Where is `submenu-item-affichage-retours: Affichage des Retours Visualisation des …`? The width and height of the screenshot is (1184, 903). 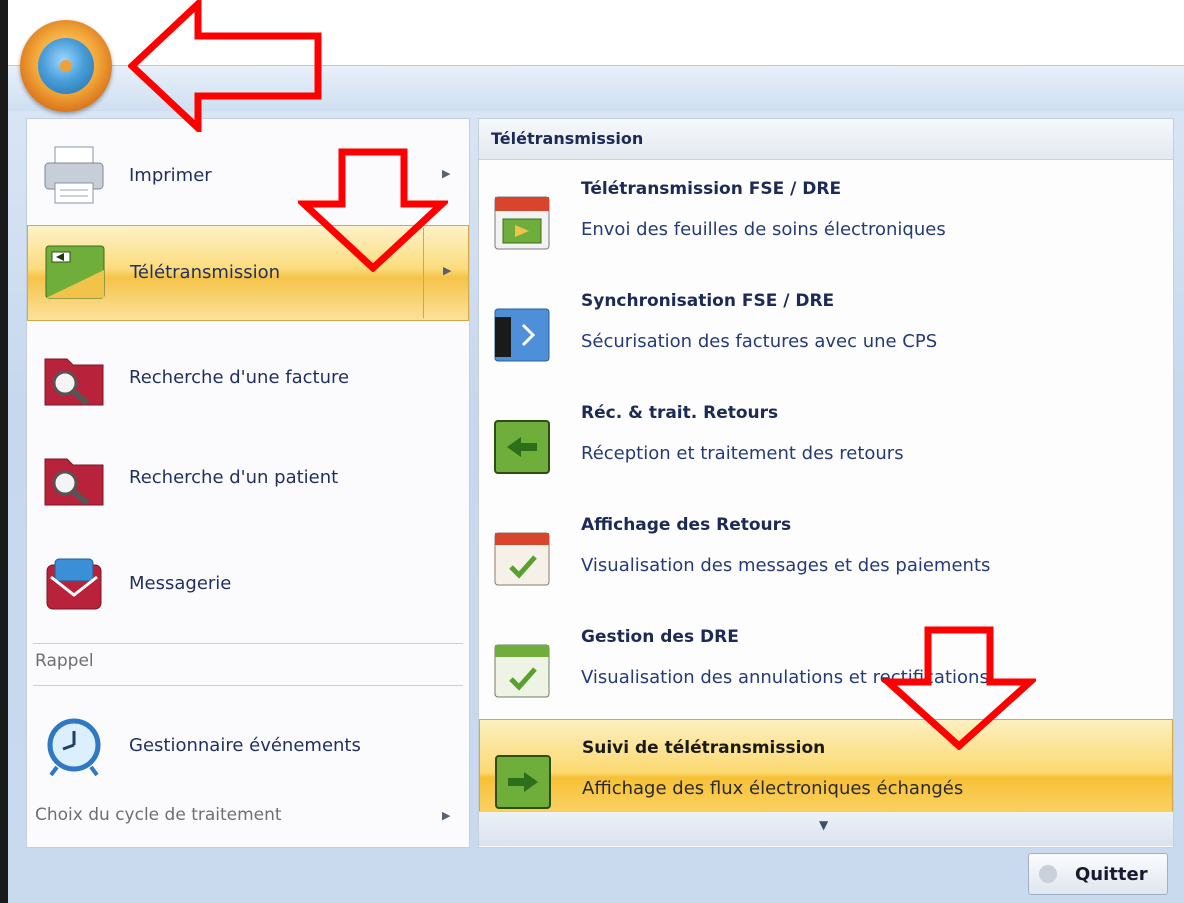 submenu-item-affichage-retours: Affichage des Retours Visualisation des … is located at coordinates (826, 553).